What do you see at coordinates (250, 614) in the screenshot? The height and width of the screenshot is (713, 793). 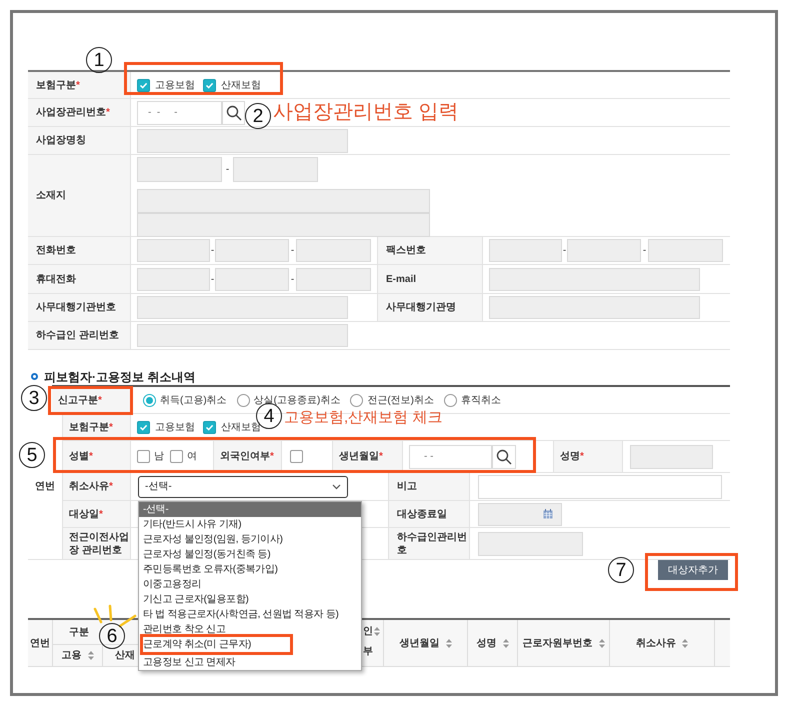 I see `dropdown-option: 타 법 적용근로자(사학연금, 선원법 적용자 등)` at bounding box center [250, 614].